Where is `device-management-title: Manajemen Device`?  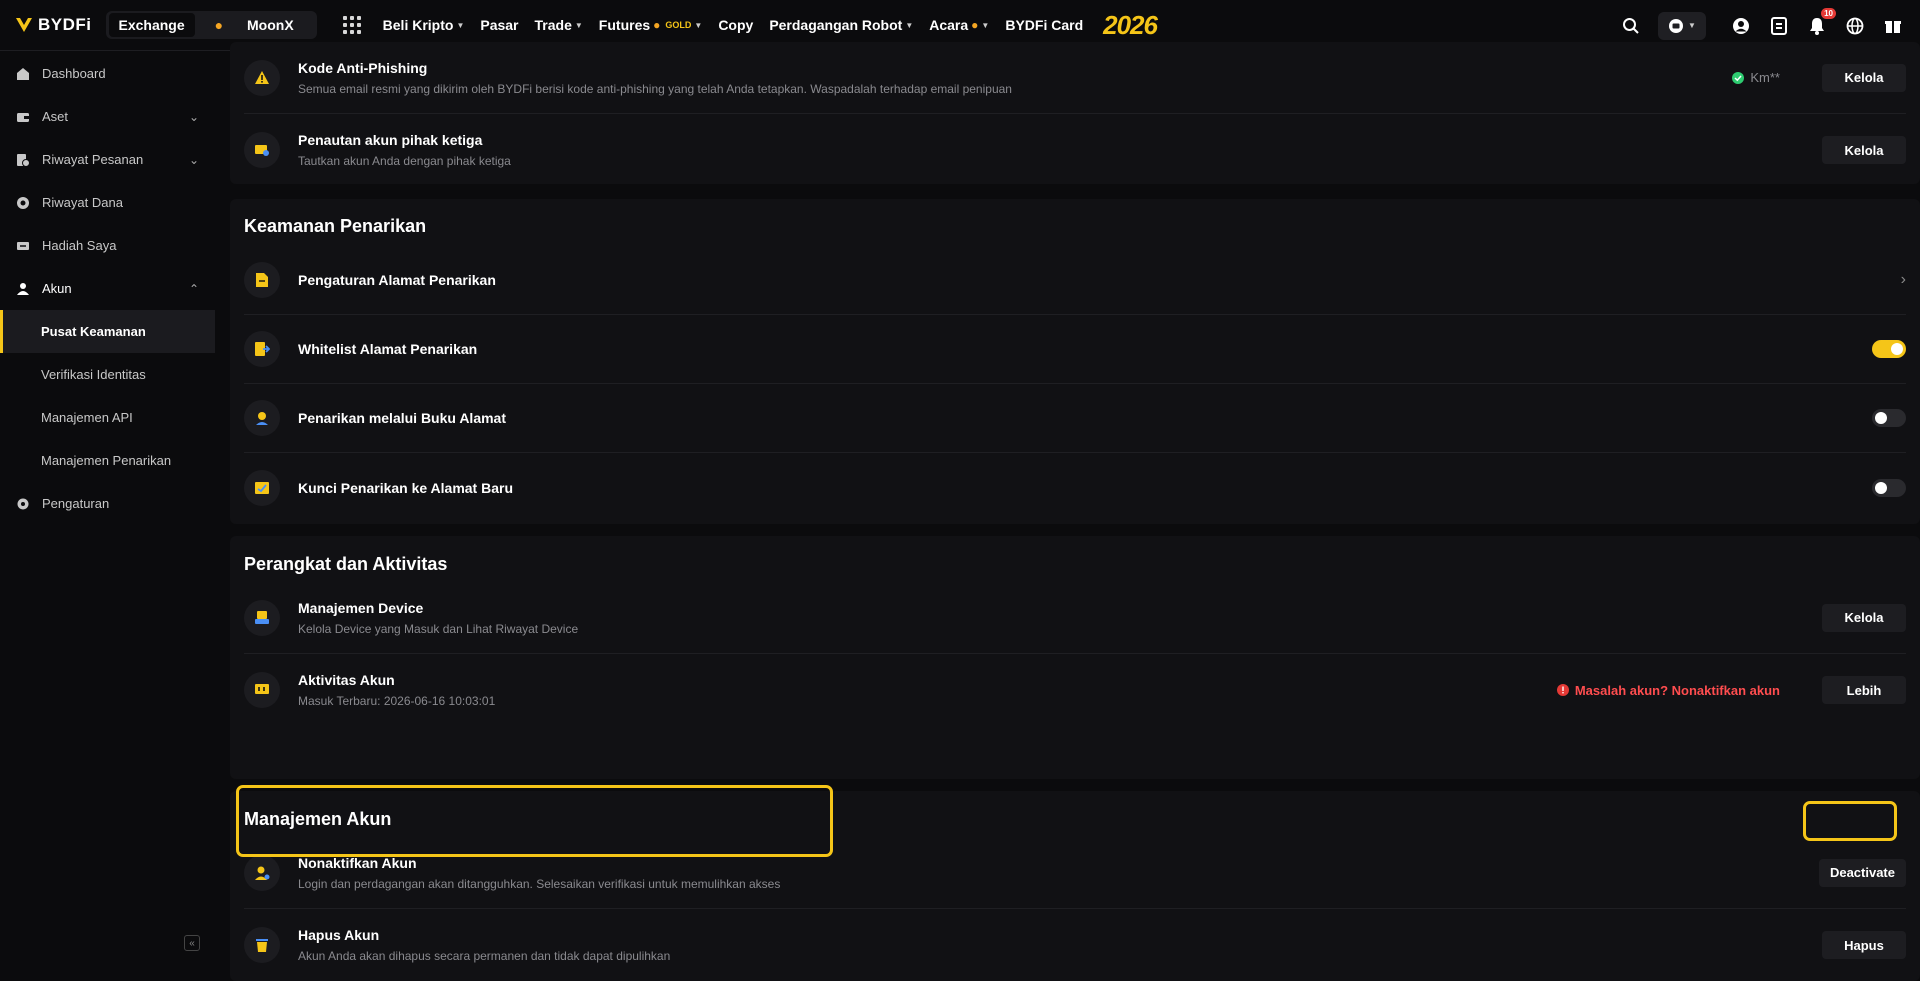
device-management-title: Manajemen Device is located at coordinates (361, 607).